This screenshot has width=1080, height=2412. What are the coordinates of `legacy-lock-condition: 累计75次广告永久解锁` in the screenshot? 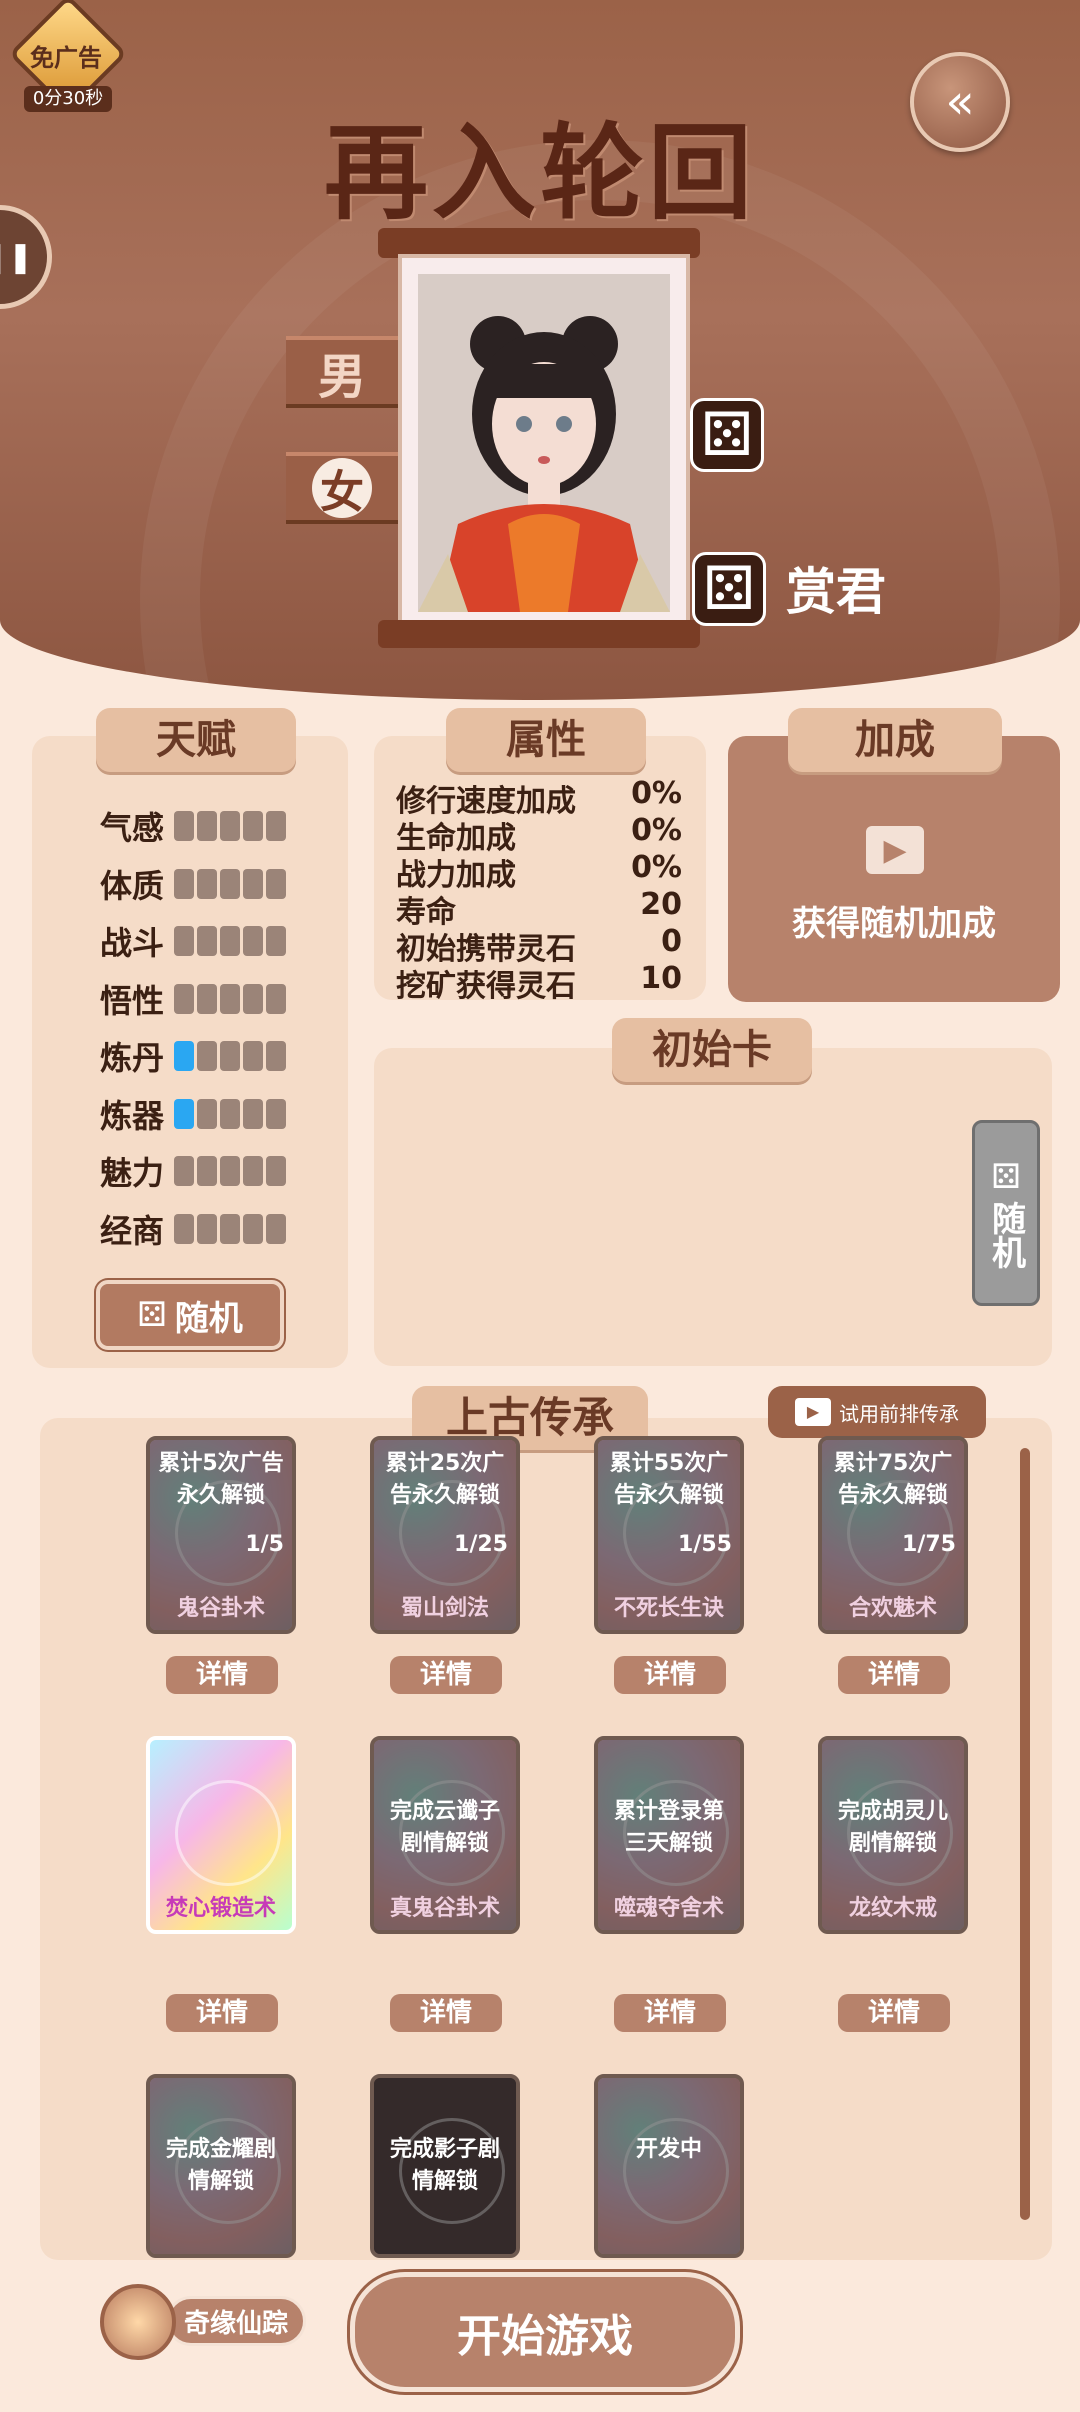 It's located at (893, 1479).